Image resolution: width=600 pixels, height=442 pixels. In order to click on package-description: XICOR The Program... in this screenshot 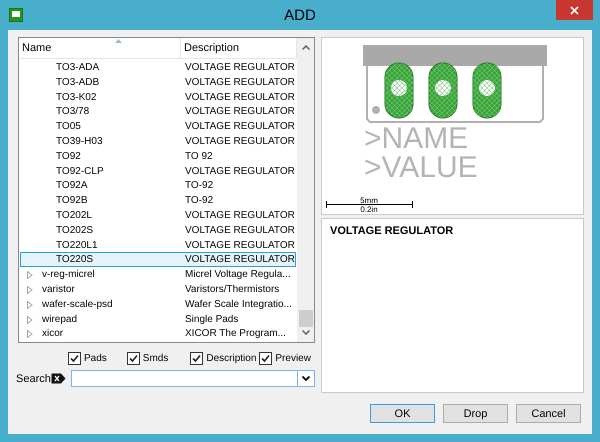, I will do `click(235, 334)`.